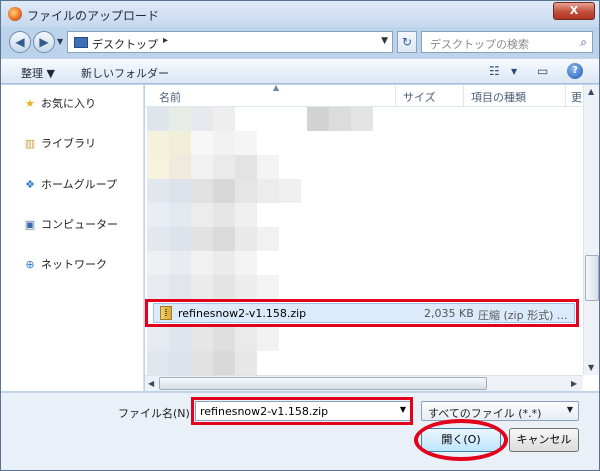 The width and height of the screenshot is (600, 471). I want to click on homegroup-icon: ❖, so click(30, 184).